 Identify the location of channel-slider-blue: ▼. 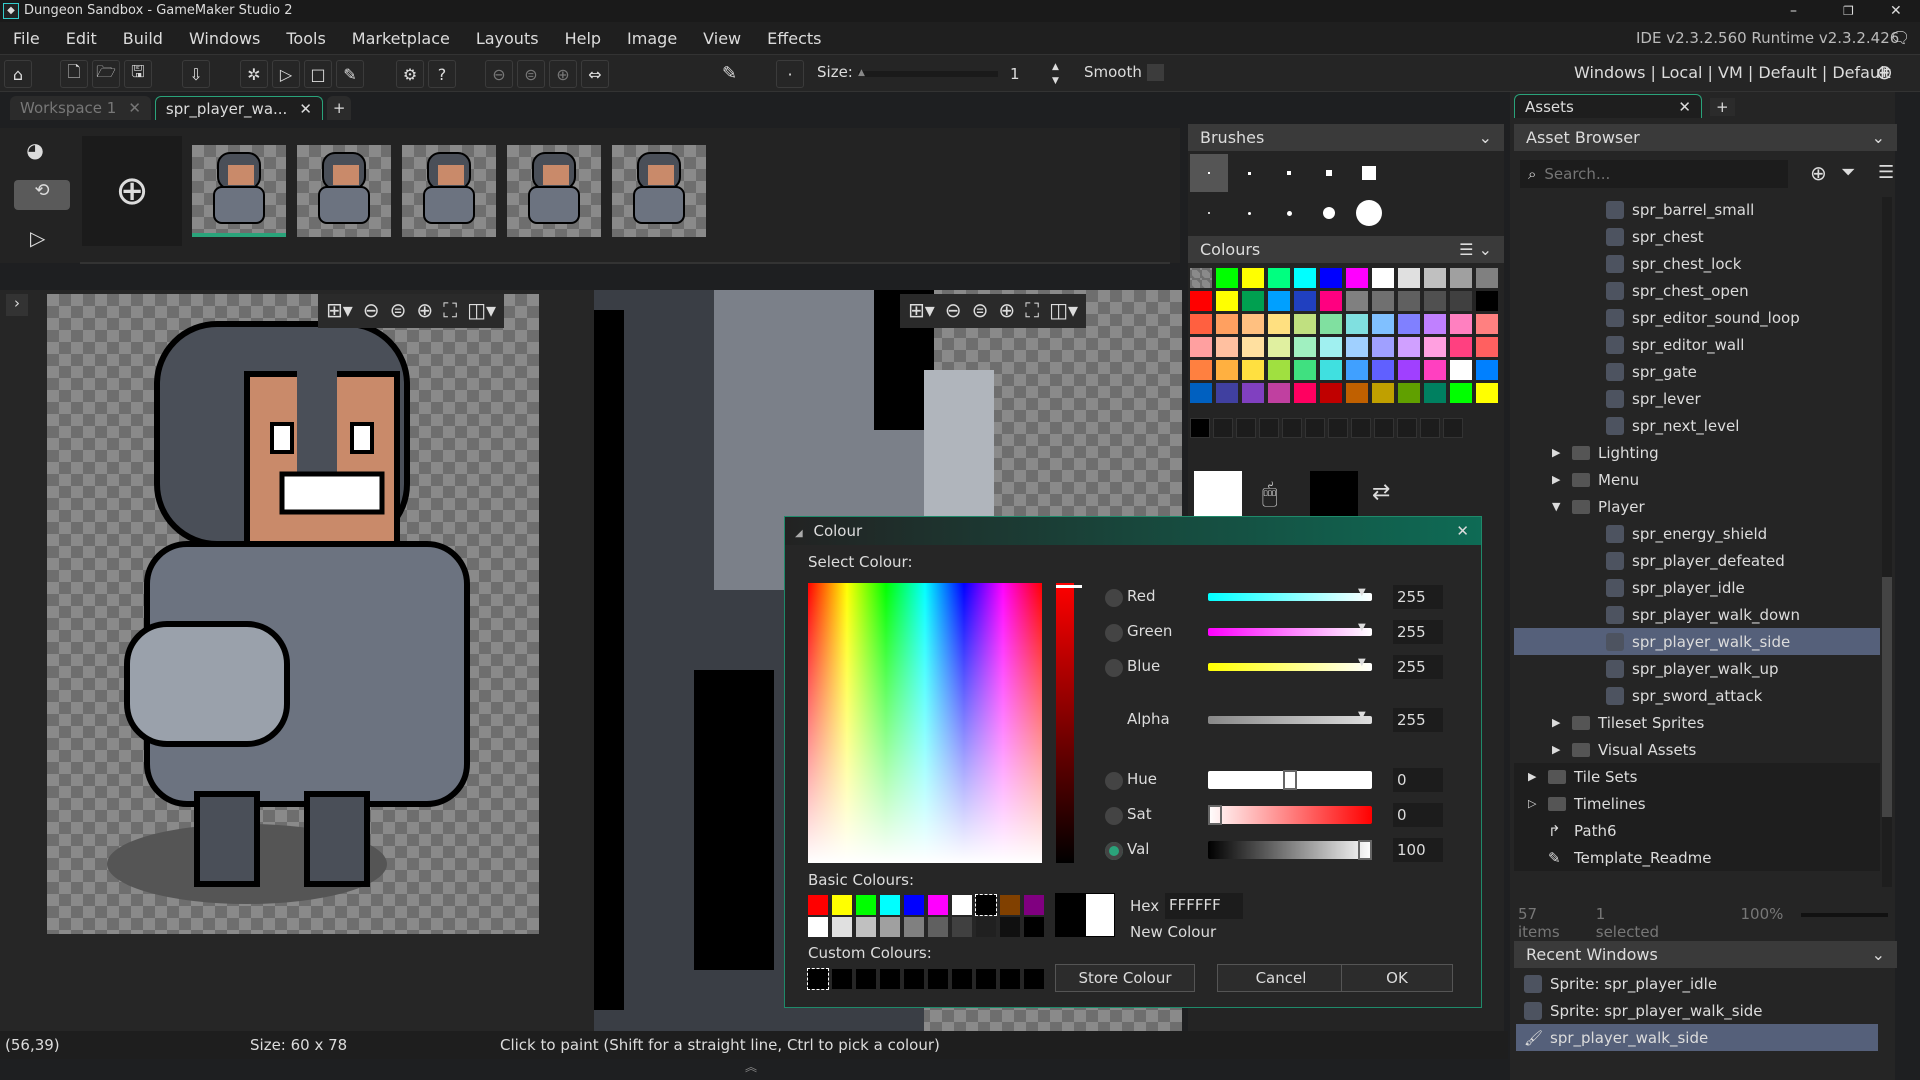
(1290, 664).